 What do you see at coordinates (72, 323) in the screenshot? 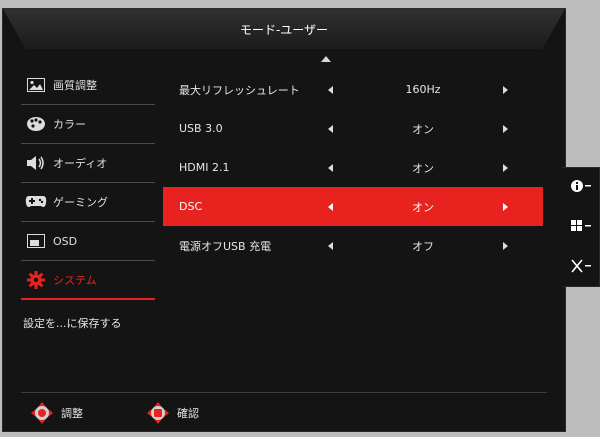
I see `save-settings-button: 設定を...に保存する` at bounding box center [72, 323].